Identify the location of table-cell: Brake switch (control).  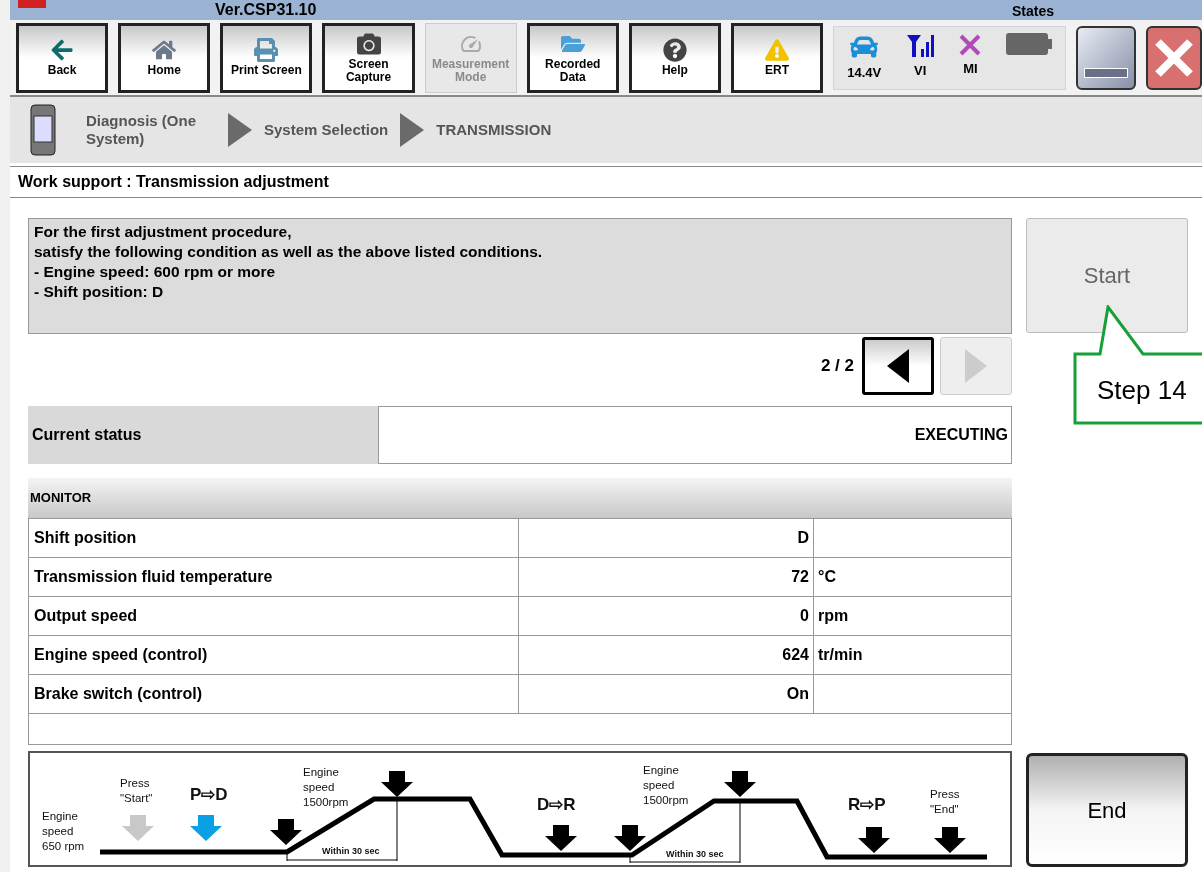
(274, 694).